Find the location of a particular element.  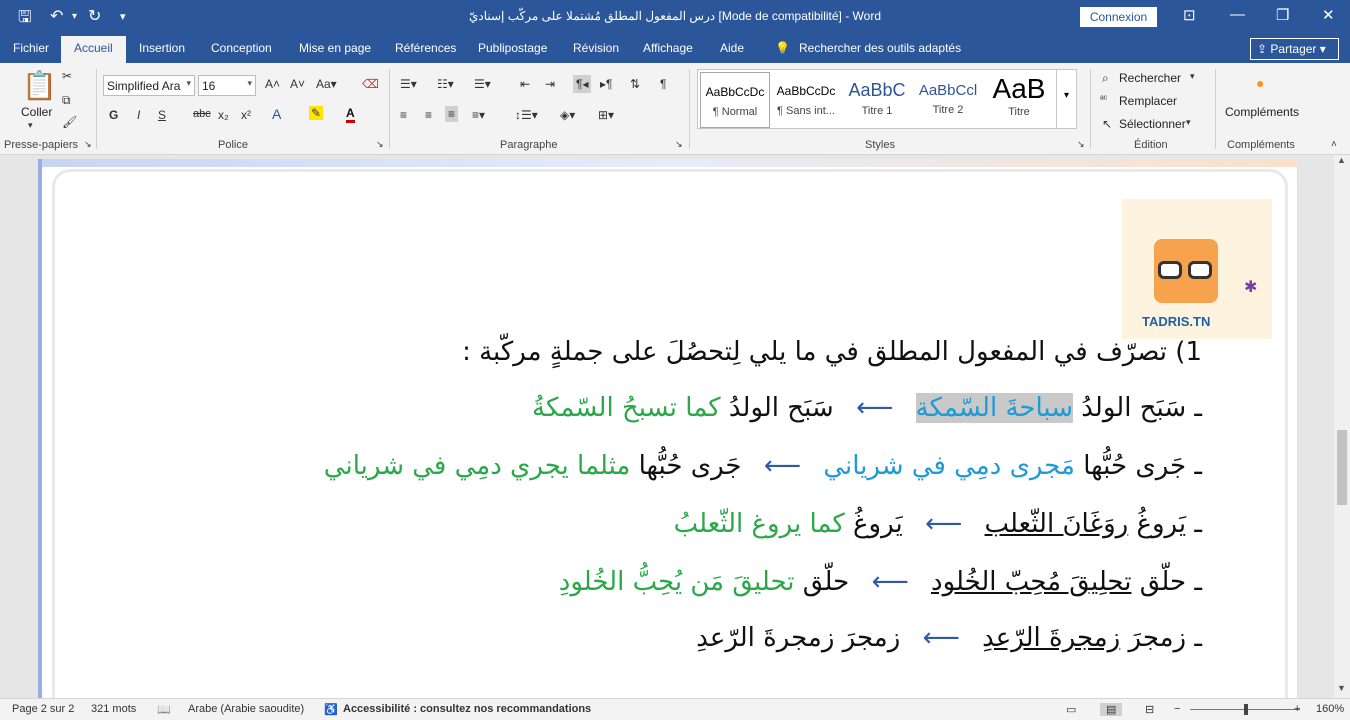

row-result-text: حلّق is located at coordinates (822, 582).